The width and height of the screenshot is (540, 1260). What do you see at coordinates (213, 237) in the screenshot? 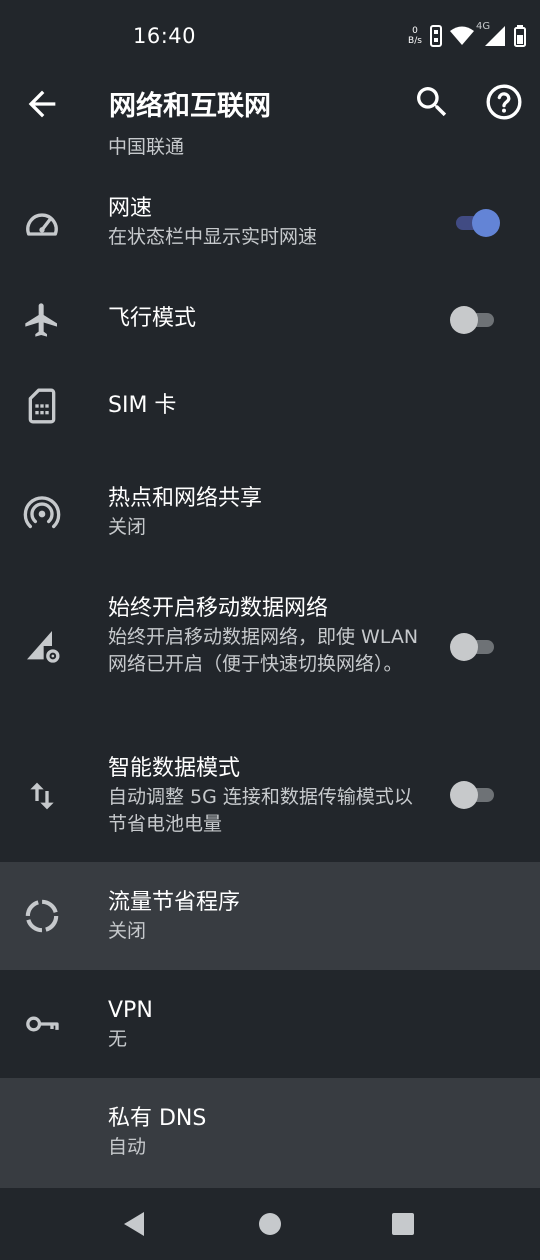
I see `list-item-subtitle: 在状态栏中显示实时网速` at bounding box center [213, 237].